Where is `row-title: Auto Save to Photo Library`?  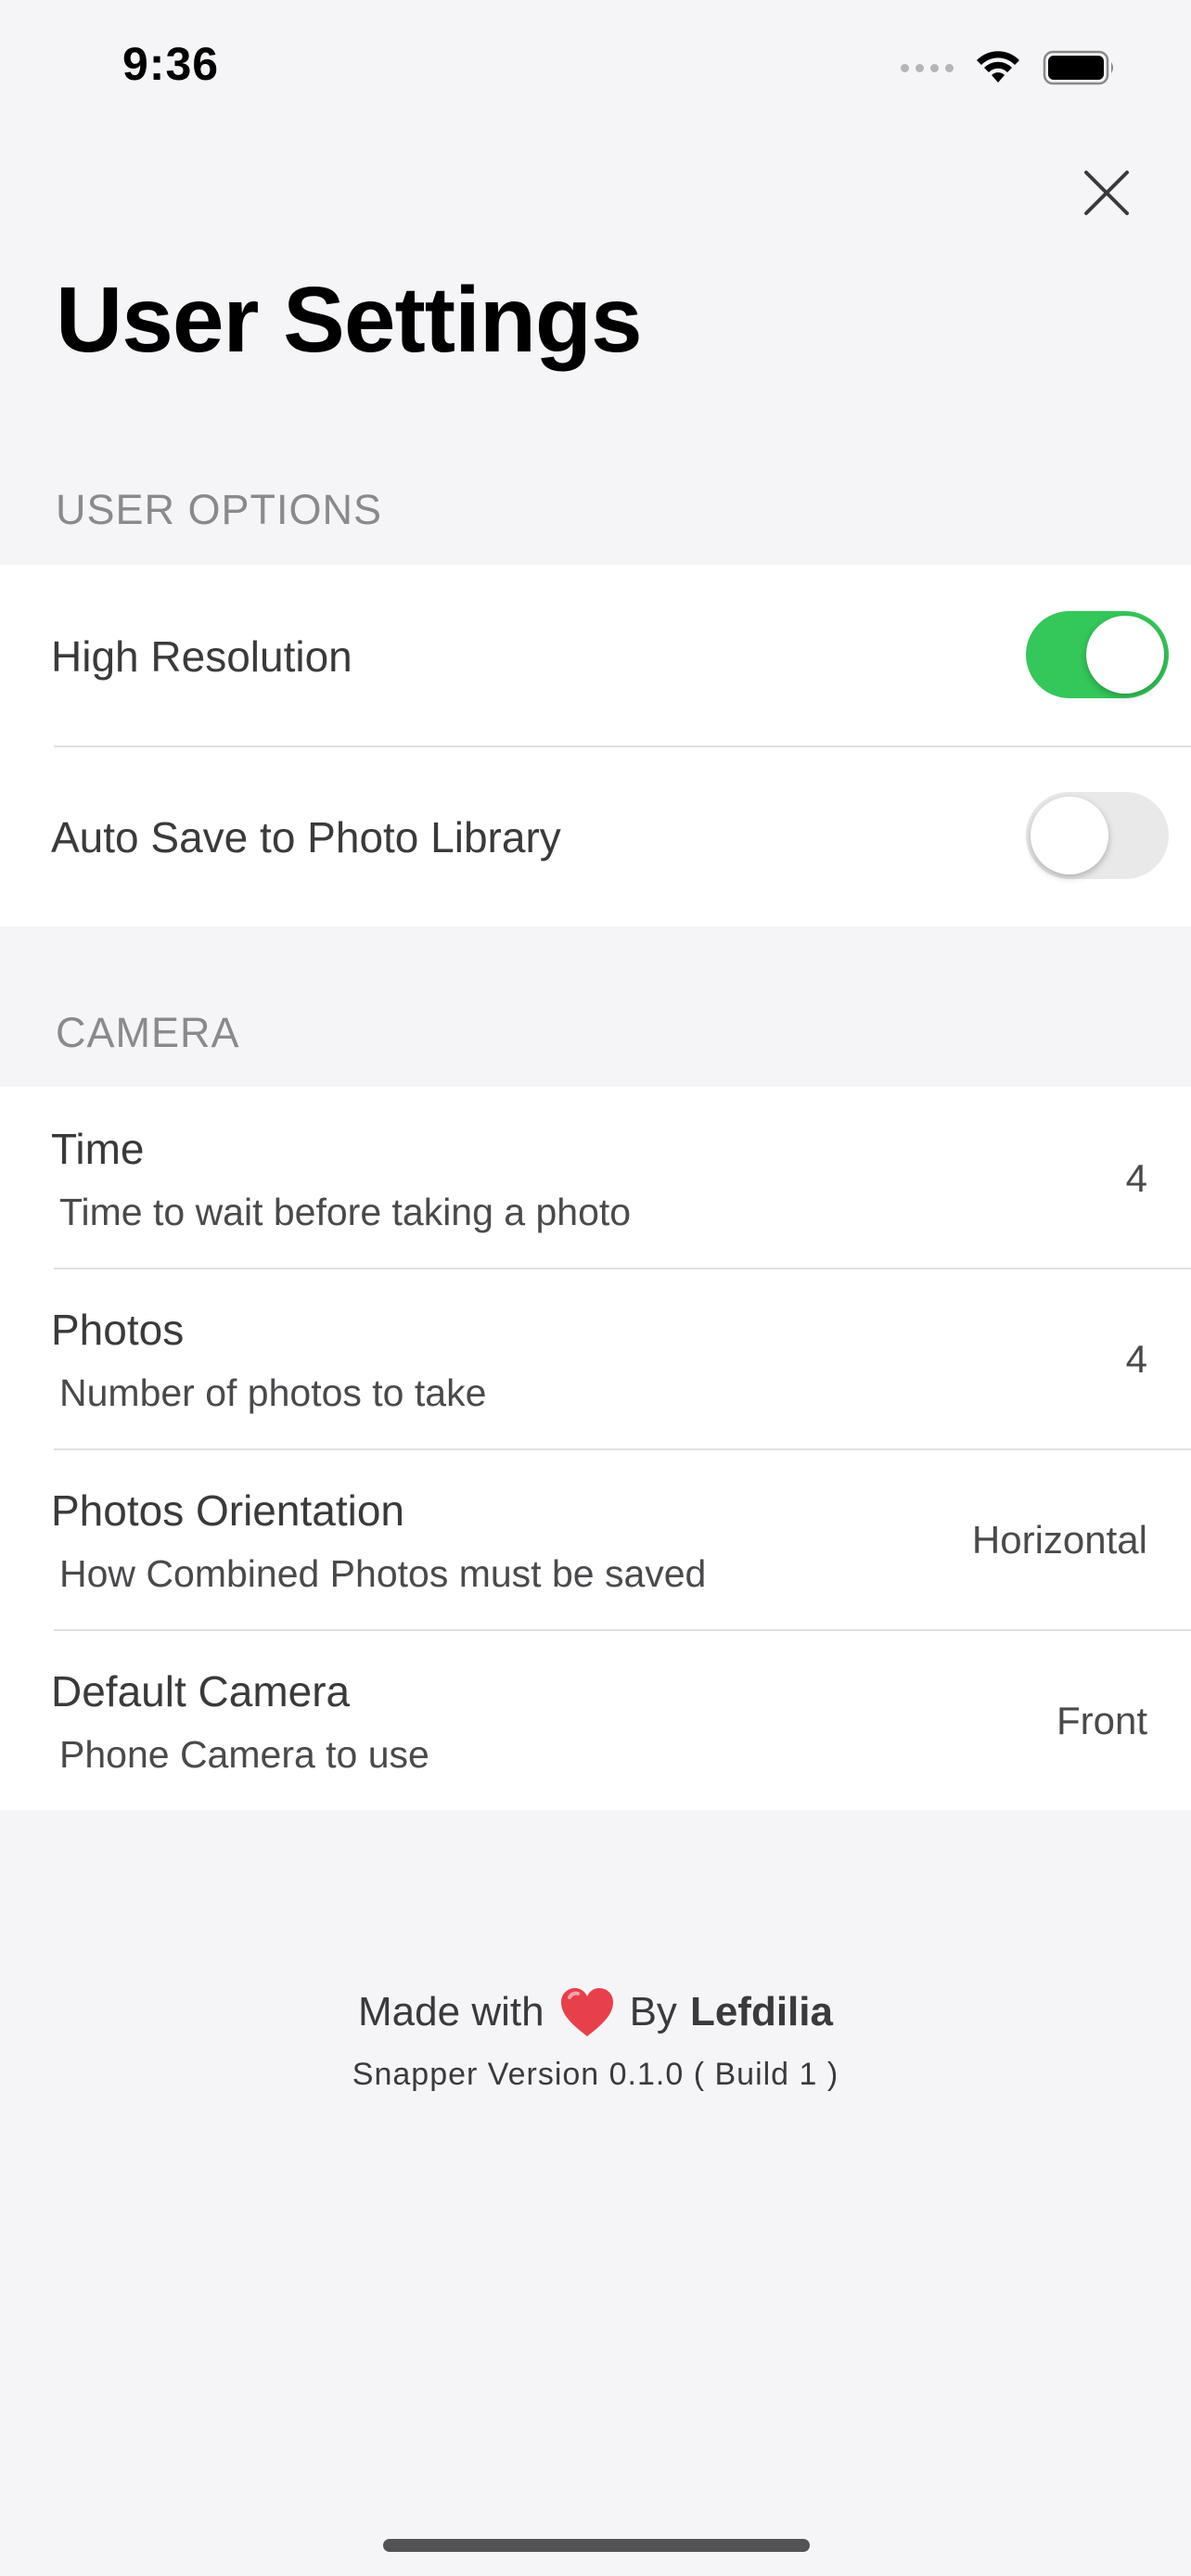 row-title: Auto Save to Photo Library is located at coordinates (306, 837).